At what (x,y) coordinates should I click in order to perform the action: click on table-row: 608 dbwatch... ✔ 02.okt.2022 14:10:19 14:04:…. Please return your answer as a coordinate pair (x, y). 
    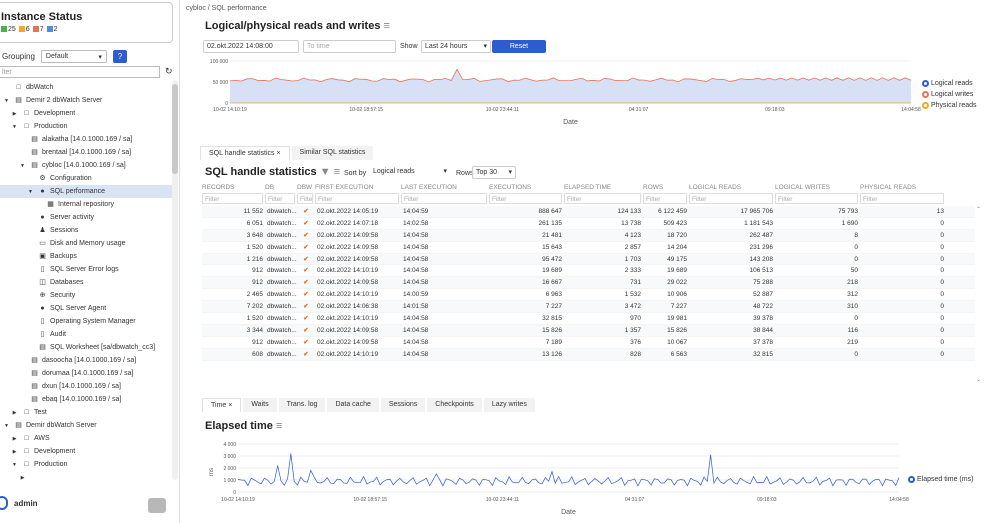
    Looking at the image, I should click on (588, 354).